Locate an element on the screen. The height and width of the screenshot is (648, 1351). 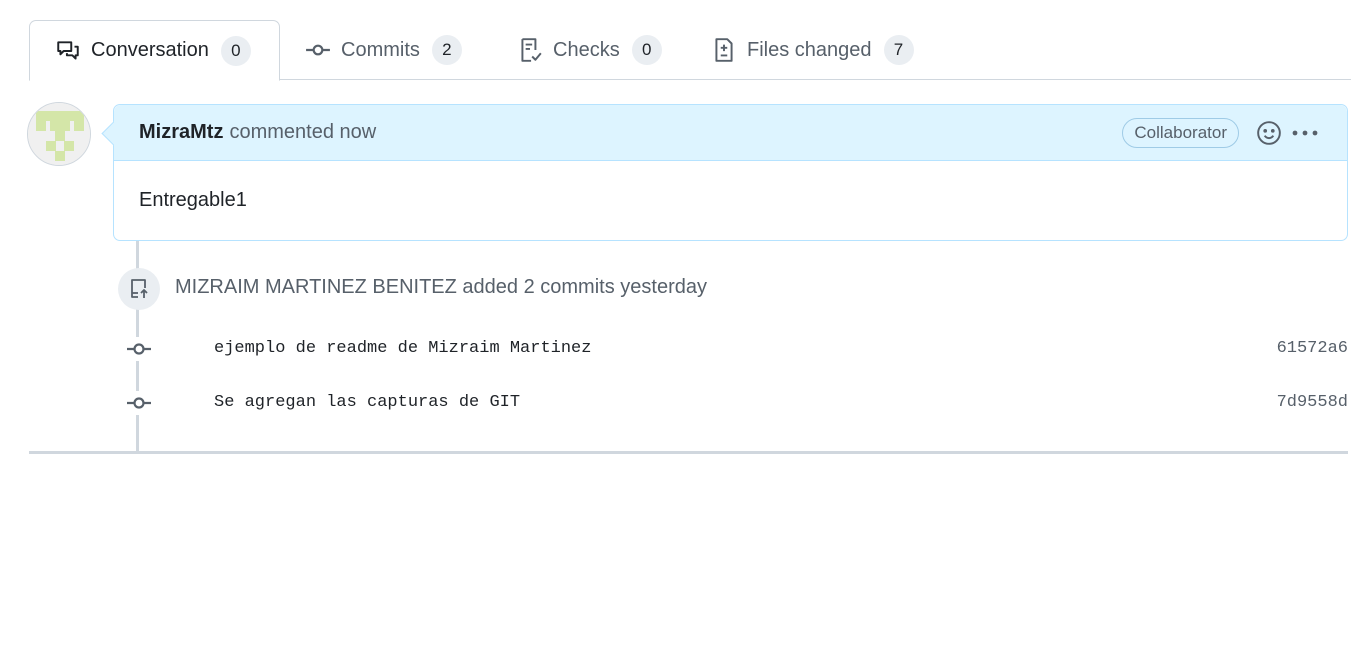
tab-commits: Commits 2 is located at coordinates (383, 50).